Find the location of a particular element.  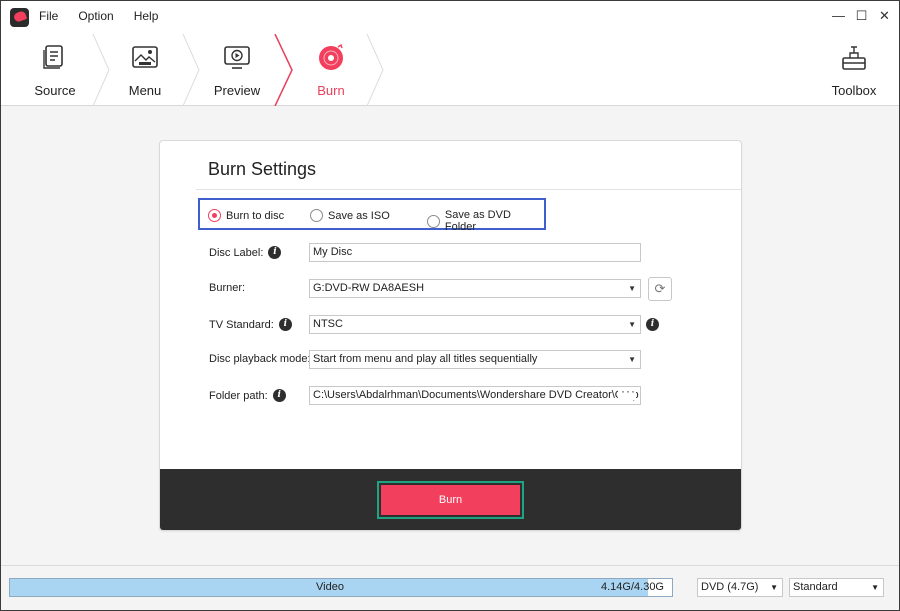

burn-bar: Burn is located at coordinates (450, 499).